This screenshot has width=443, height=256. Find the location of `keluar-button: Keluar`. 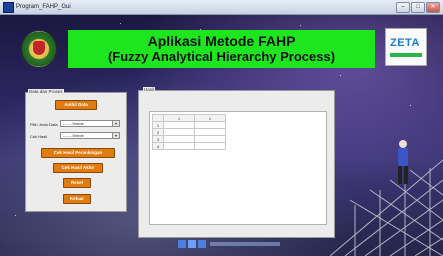

keluar-button: Keluar is located at coordinates (77, 199).